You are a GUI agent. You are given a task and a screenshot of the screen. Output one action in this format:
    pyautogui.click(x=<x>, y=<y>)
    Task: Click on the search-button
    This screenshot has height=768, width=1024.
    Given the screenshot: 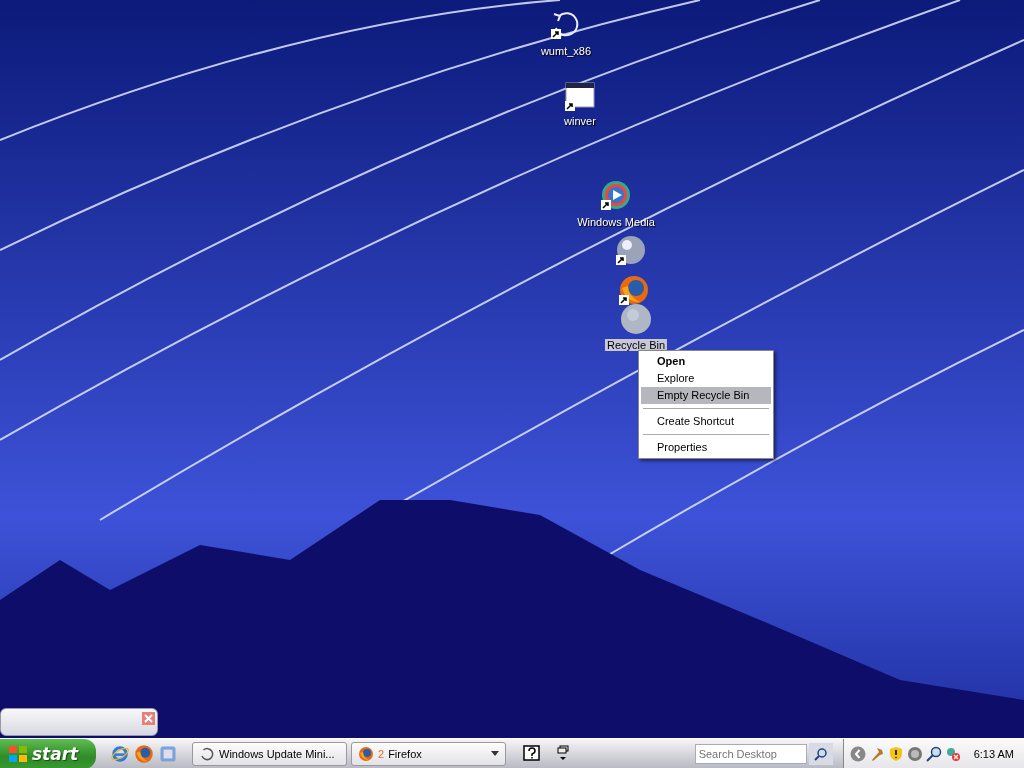 What is the action you would take?
    pyautogui.click(x=820, y=754)
    